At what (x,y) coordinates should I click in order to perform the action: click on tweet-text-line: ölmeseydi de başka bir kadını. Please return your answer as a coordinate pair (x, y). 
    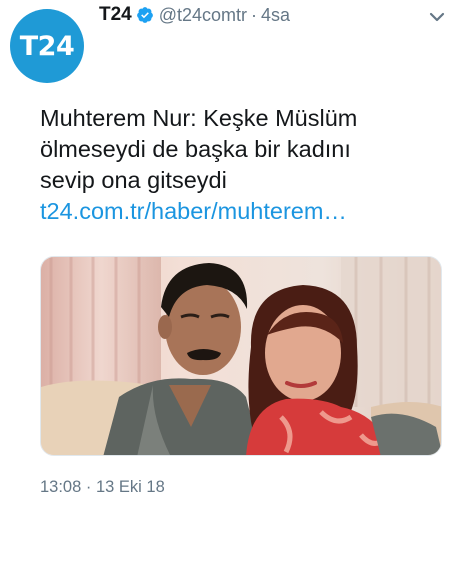
    Looking at the image, I should click on (195, 149).